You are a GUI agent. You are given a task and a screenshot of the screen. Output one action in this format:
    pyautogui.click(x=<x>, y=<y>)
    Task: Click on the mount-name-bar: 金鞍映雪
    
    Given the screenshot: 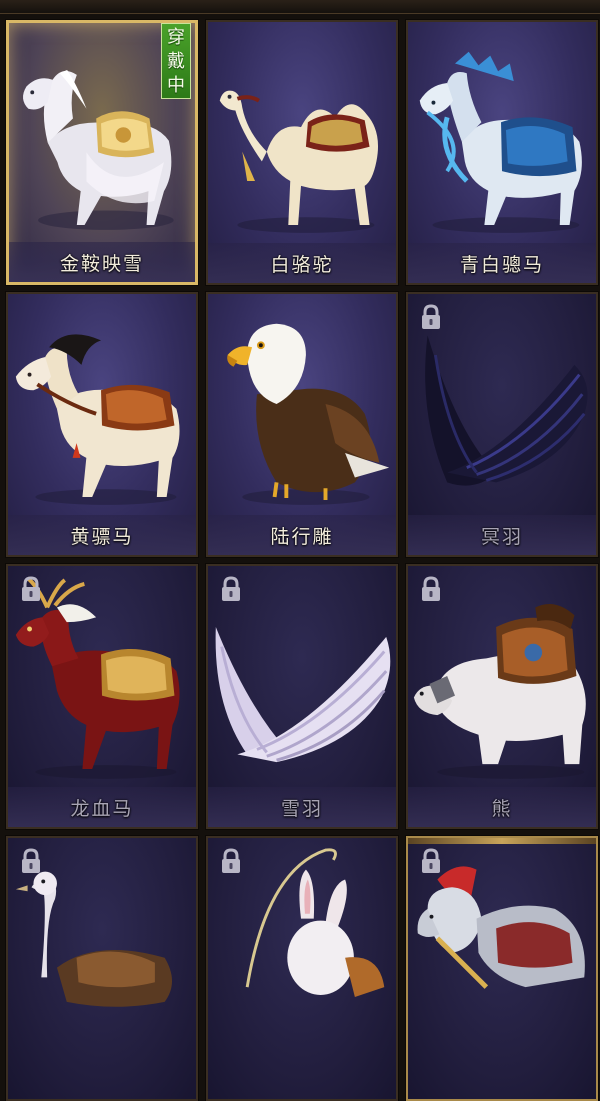 What is the action you would take?
    pyautogui.click(x=102, y=262)
    